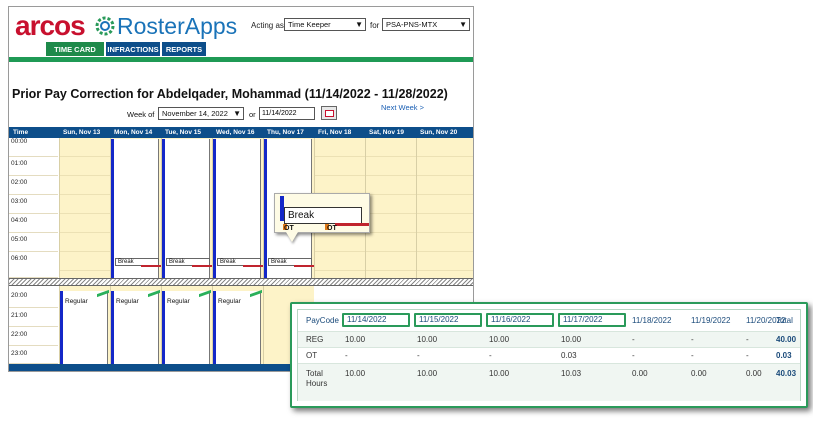  I want to click on next-week-link: Next Week >, so click(402, 107).